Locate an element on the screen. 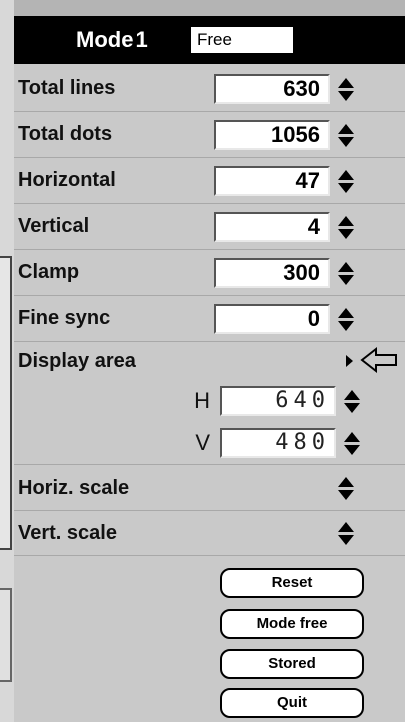 This screenshot has width=405, height=722. total-dots-spinner-icon is located at coordinates (346, 135).